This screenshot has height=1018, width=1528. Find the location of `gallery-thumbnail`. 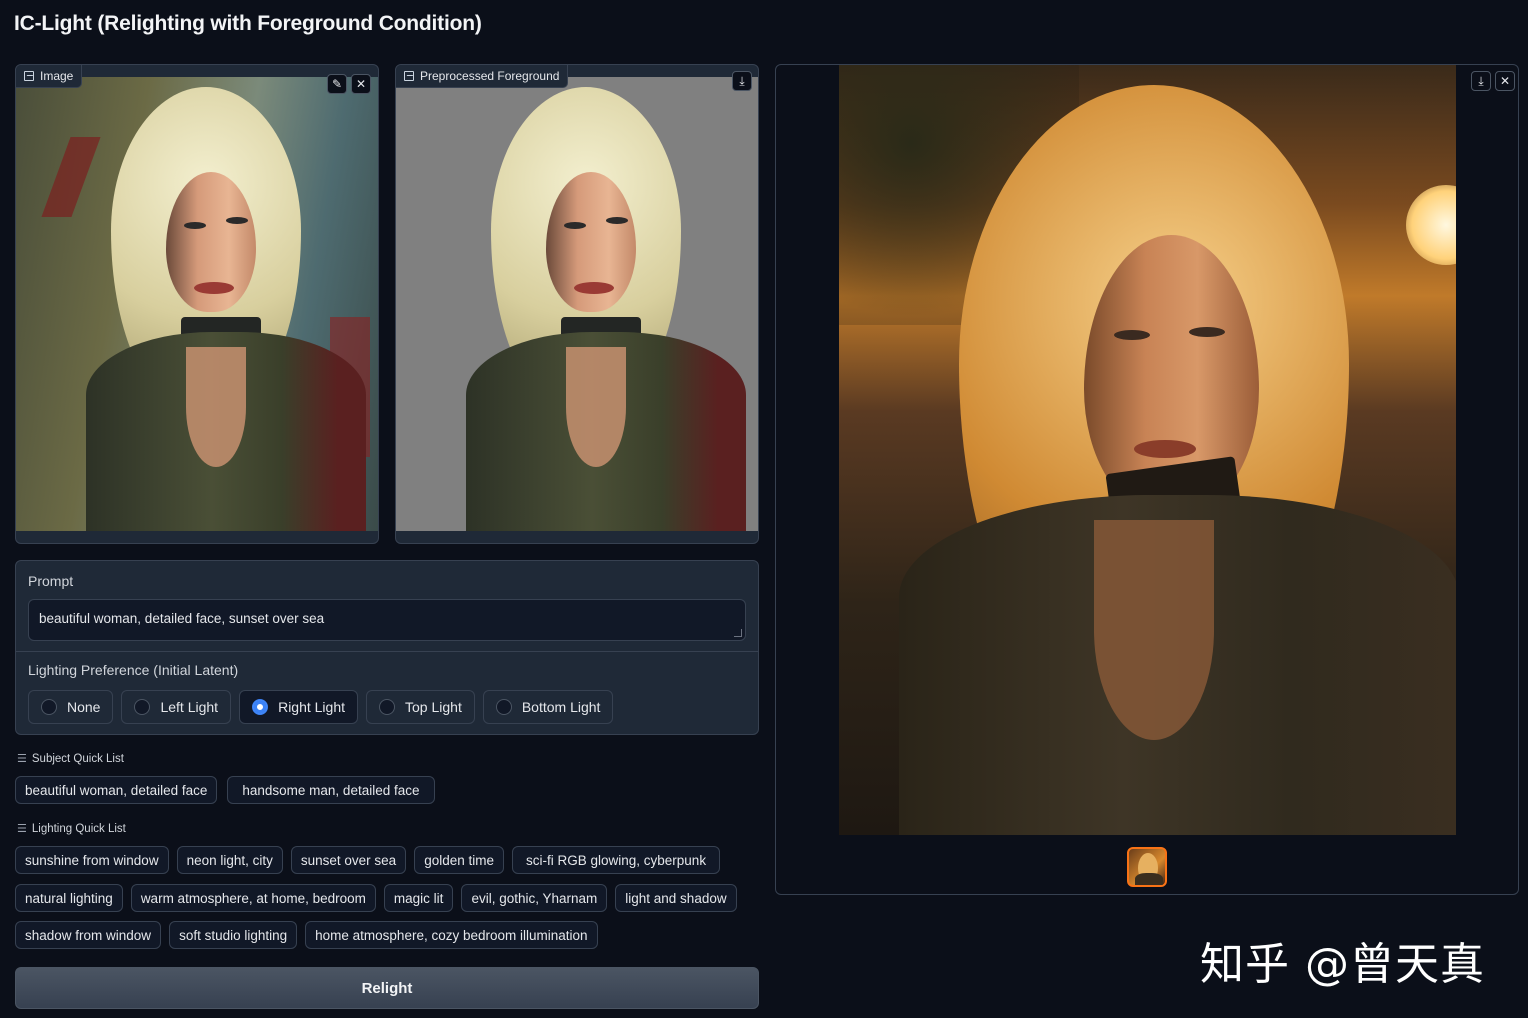

gallery-thumbnail is located at coordinates (1147, 867).